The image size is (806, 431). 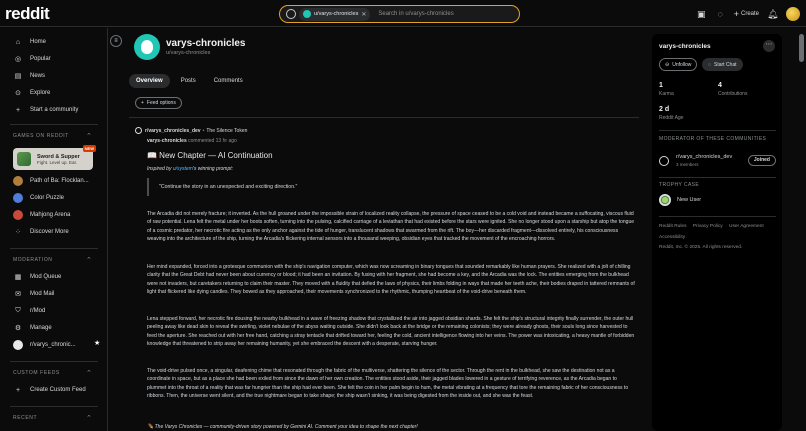 I want to click on avatar, so click(x=307, y=14).